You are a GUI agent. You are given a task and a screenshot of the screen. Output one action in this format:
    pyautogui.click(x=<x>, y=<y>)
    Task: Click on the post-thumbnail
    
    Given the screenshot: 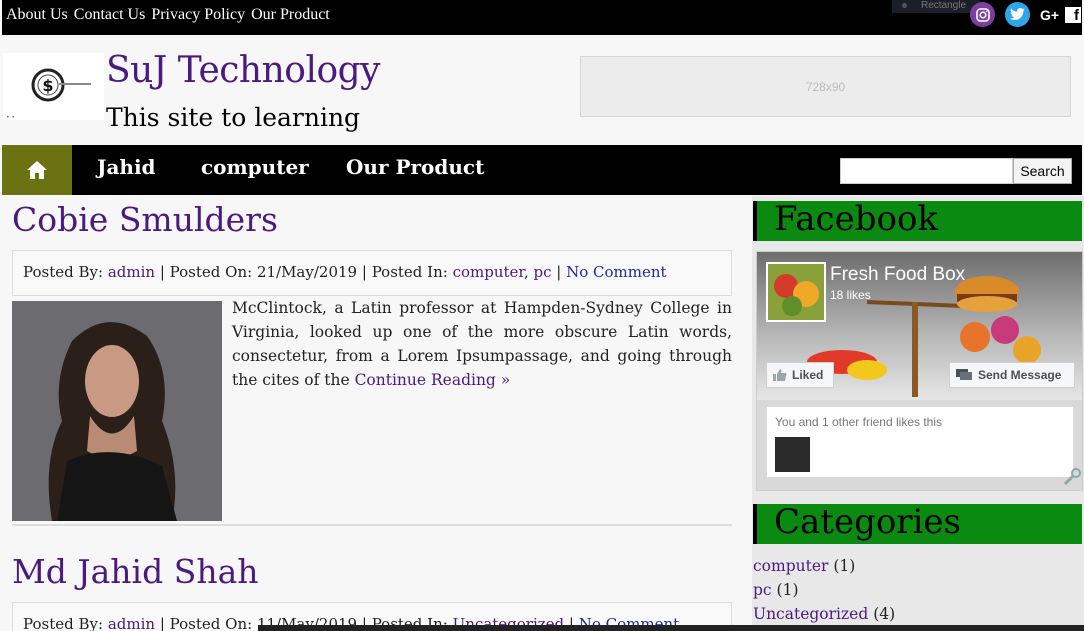 What is the action you would take?
    pyautogui.click(x=117, y=411)
    